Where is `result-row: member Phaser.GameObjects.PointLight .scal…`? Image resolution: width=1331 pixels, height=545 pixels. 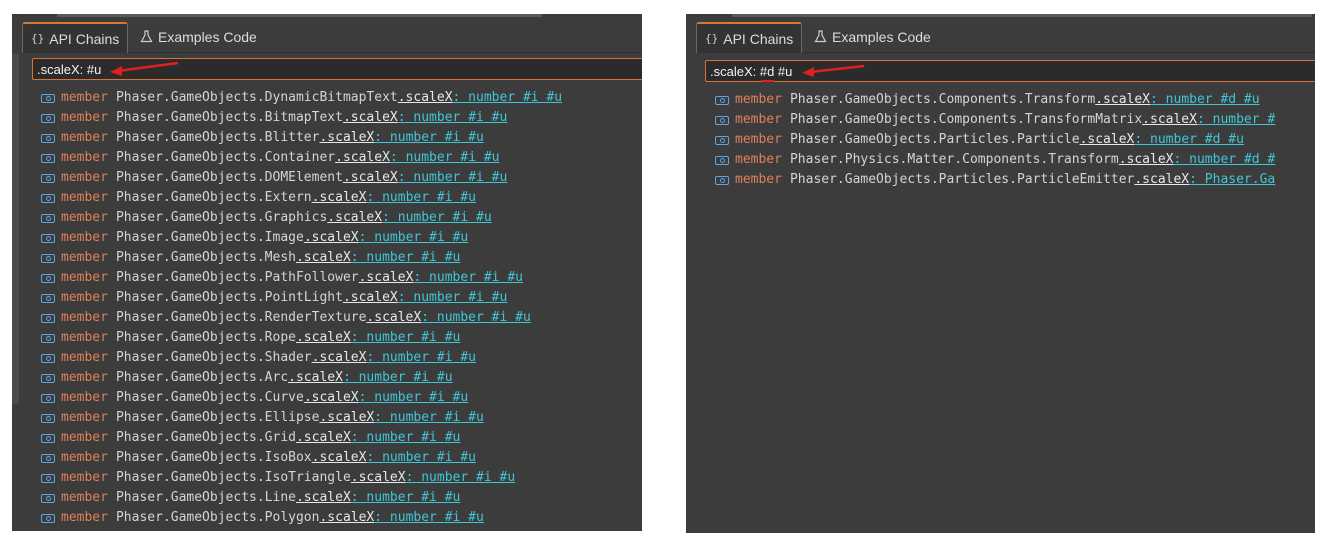
result-row: member Phaser.GameObjects.PointLight .scal… is located at coordinates (341, 298).